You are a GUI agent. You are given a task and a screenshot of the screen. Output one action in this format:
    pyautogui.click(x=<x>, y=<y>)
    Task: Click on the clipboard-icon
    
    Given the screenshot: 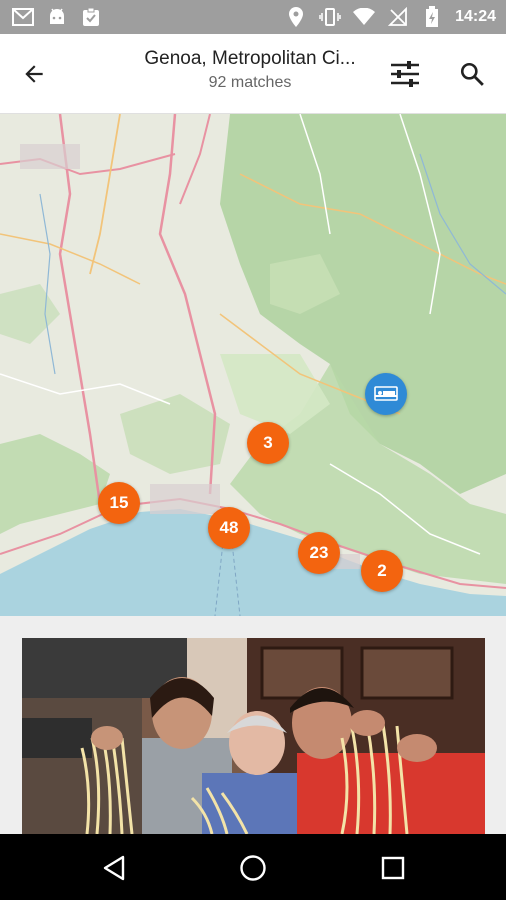 What is the action you would take?
    pyautogui.click(x=91, y=17)
    